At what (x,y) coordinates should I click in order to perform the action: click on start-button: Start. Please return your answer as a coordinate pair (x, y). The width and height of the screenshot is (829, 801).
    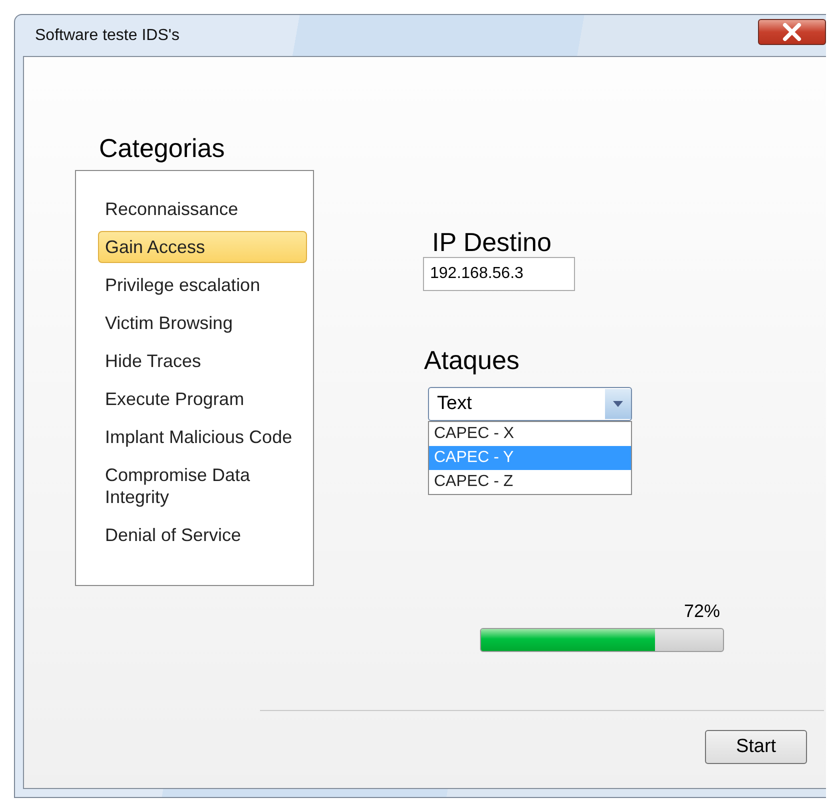
    Looking at the image, I should click on (756, 747).